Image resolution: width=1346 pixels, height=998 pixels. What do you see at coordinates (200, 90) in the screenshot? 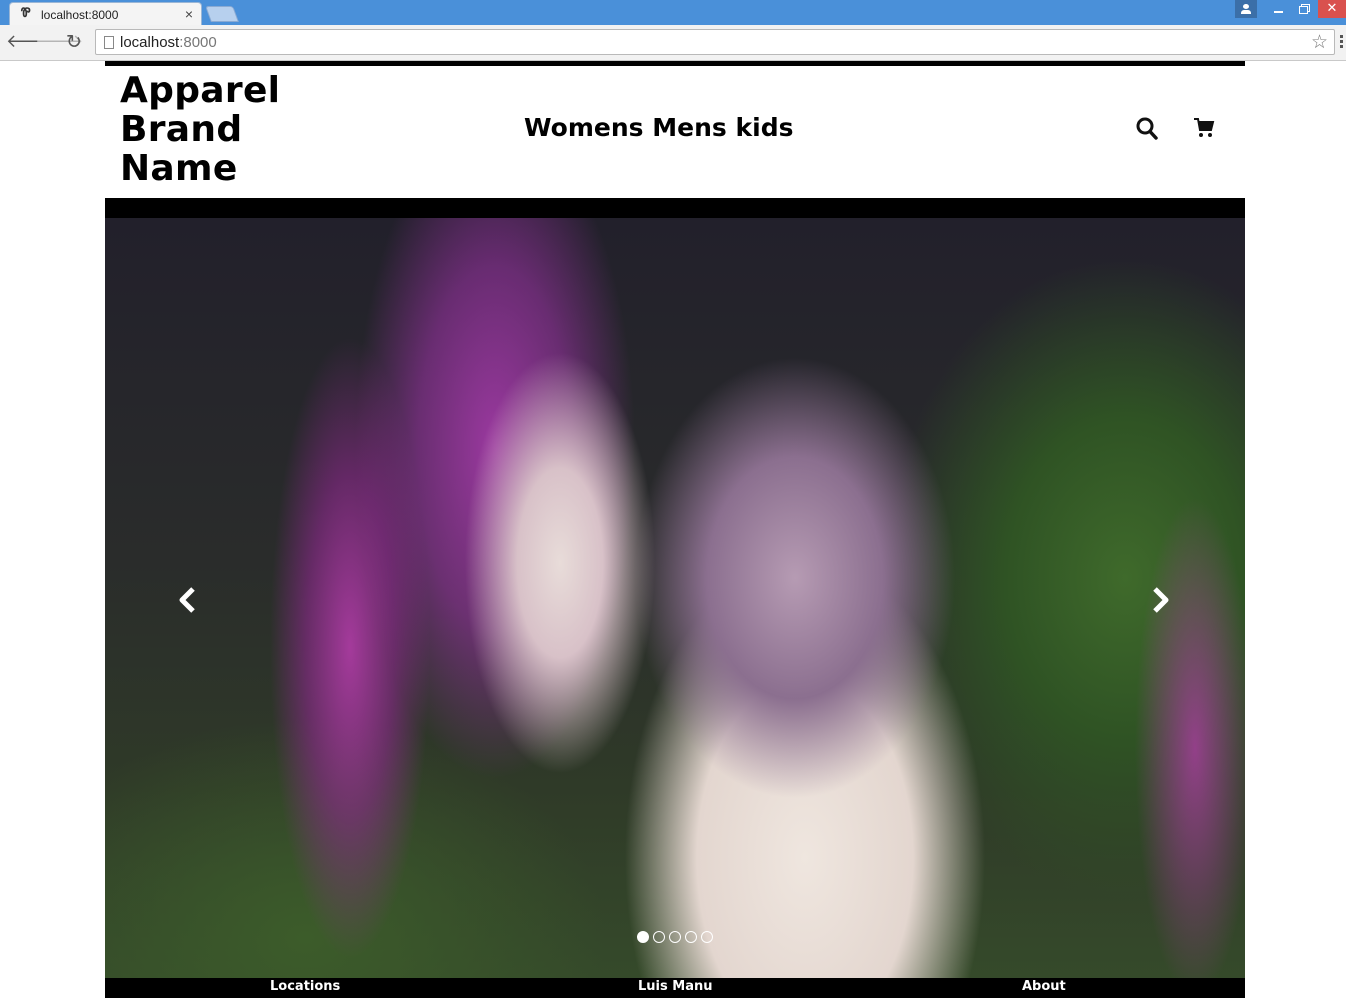
I see `brand-line: Apparel` at bounding box center [200, 90].